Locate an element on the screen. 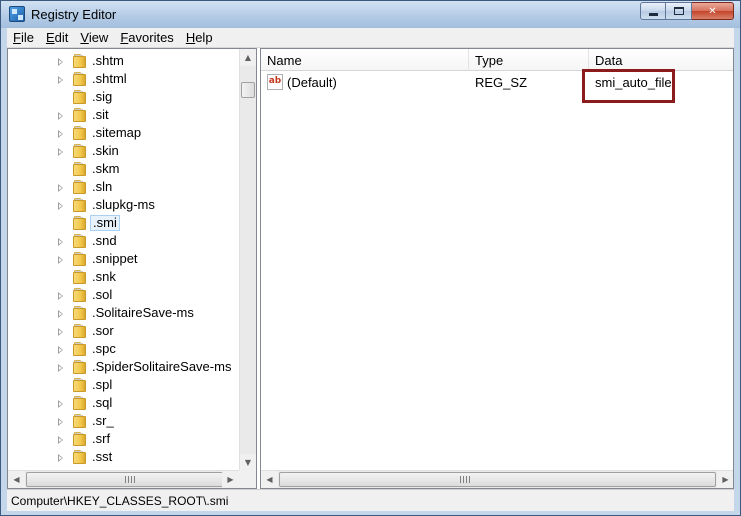  menu-help-label: elp is located at coordinates (204, 37).